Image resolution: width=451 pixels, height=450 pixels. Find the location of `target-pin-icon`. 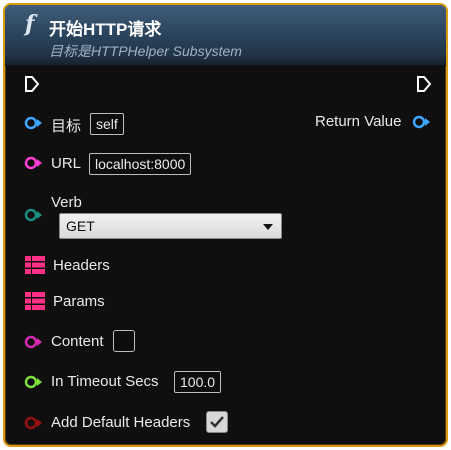

target-pin-icon is located at coordinates (34, 125).